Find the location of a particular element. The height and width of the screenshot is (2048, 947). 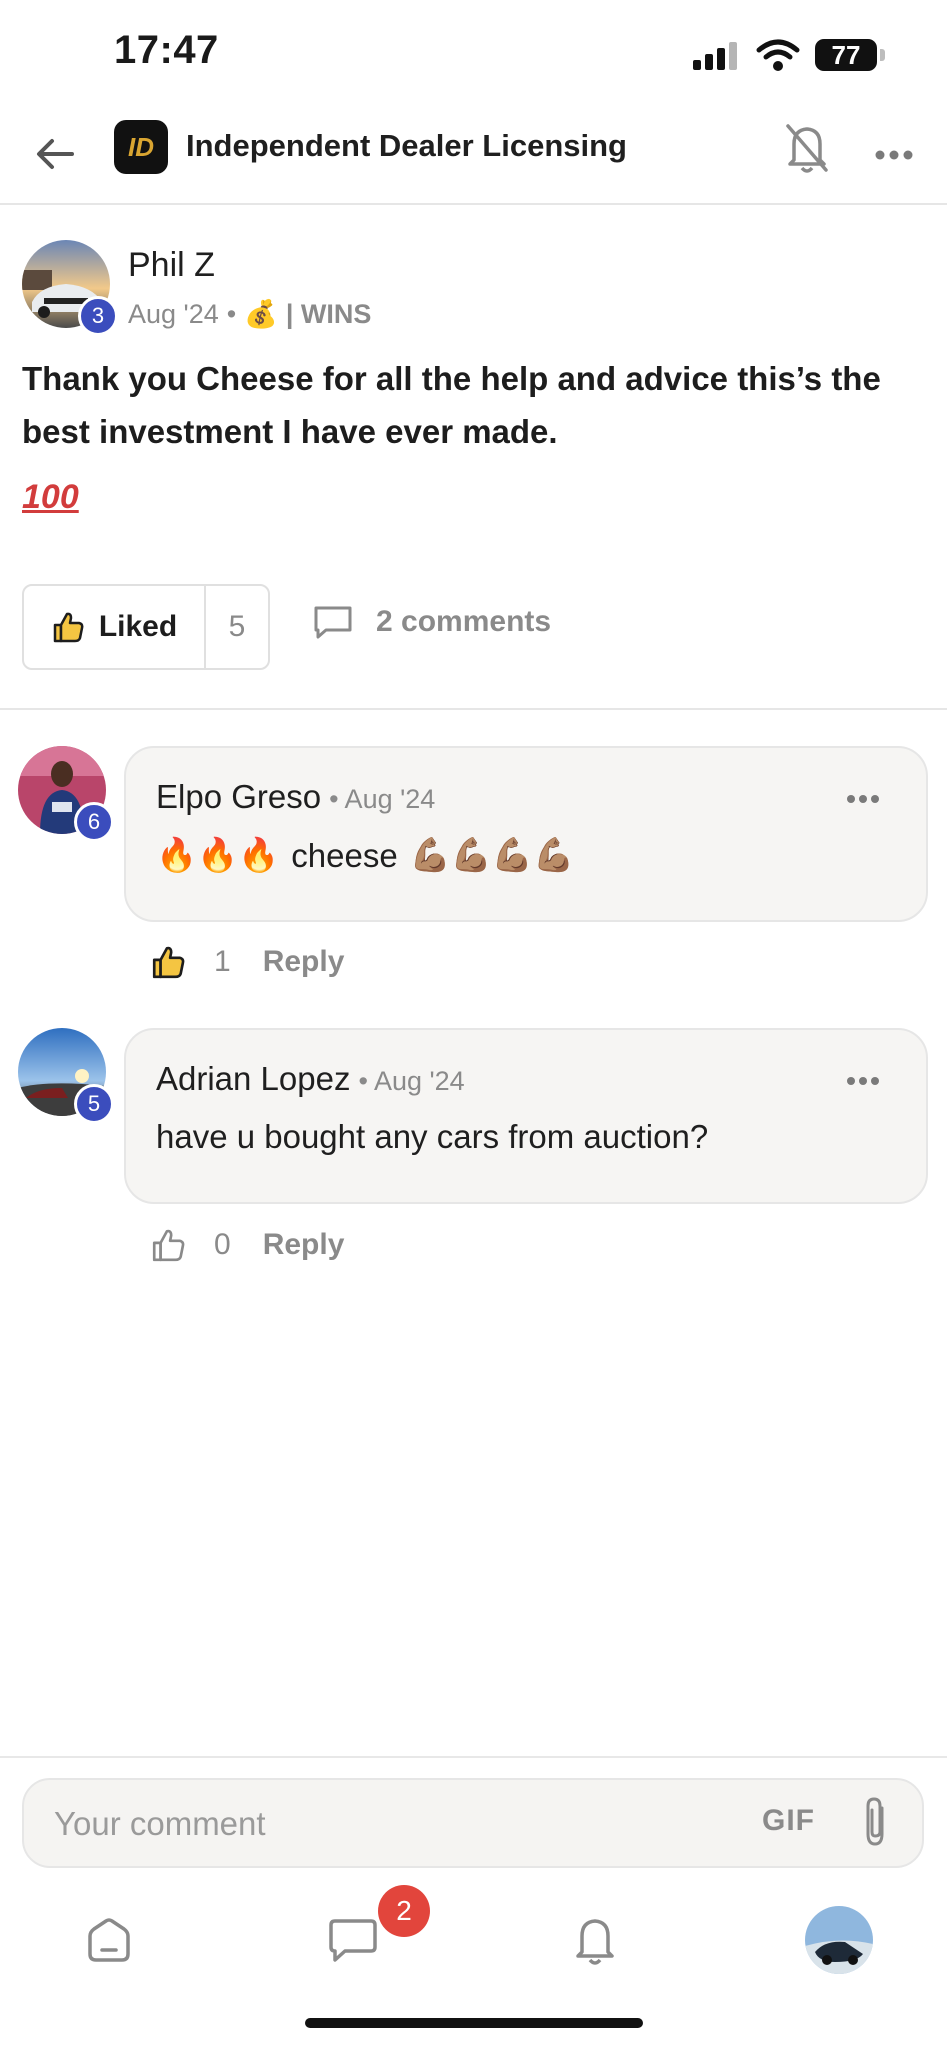

bell-off-icon is located at coordinates (807, 148).